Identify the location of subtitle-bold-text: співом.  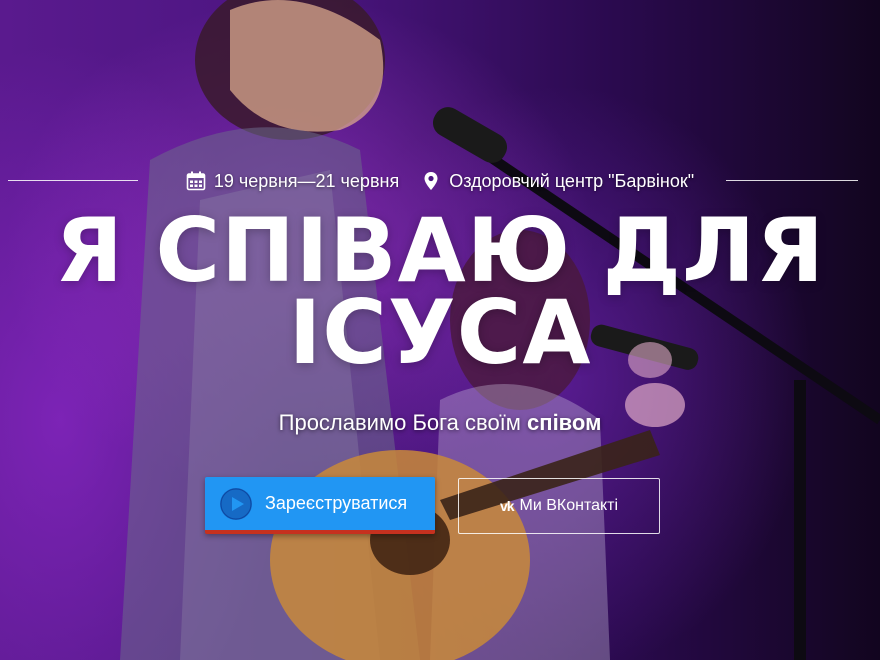
(564, 422).